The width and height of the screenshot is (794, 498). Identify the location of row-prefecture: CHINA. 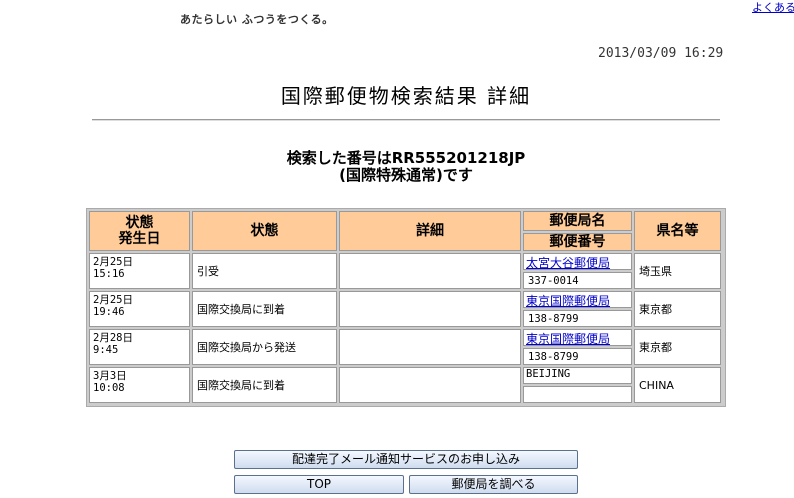
(677, 385).